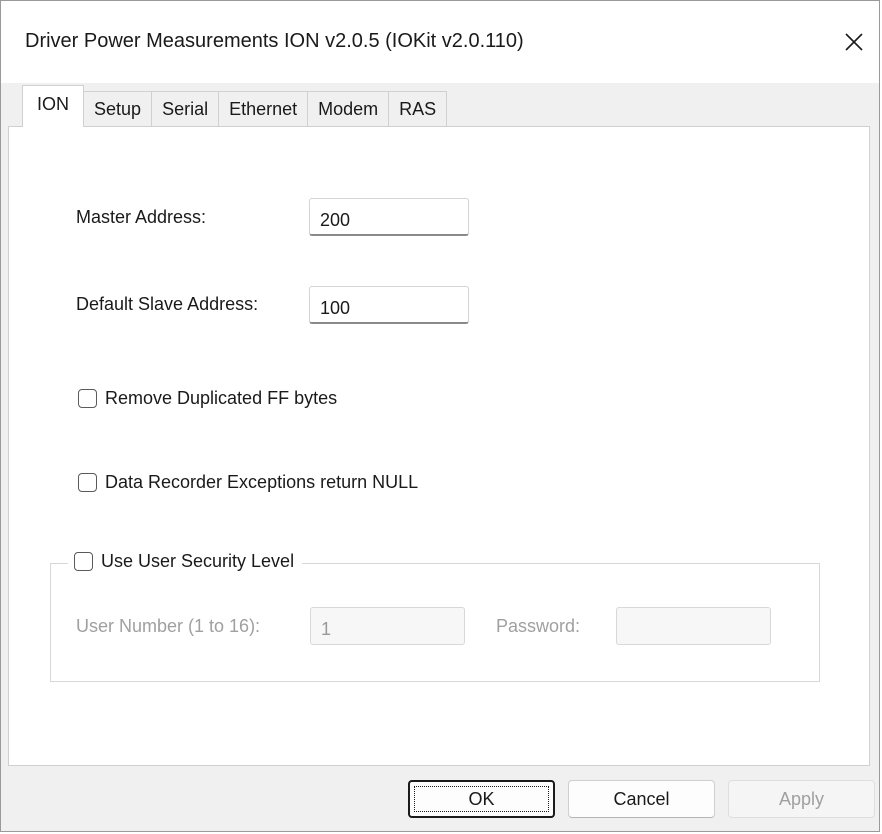 The height and width of the screenshot is (834, 882). Describe the element at coordinates (418, 109) in the screenshot. I see `tab-ras: RAS` at that location.